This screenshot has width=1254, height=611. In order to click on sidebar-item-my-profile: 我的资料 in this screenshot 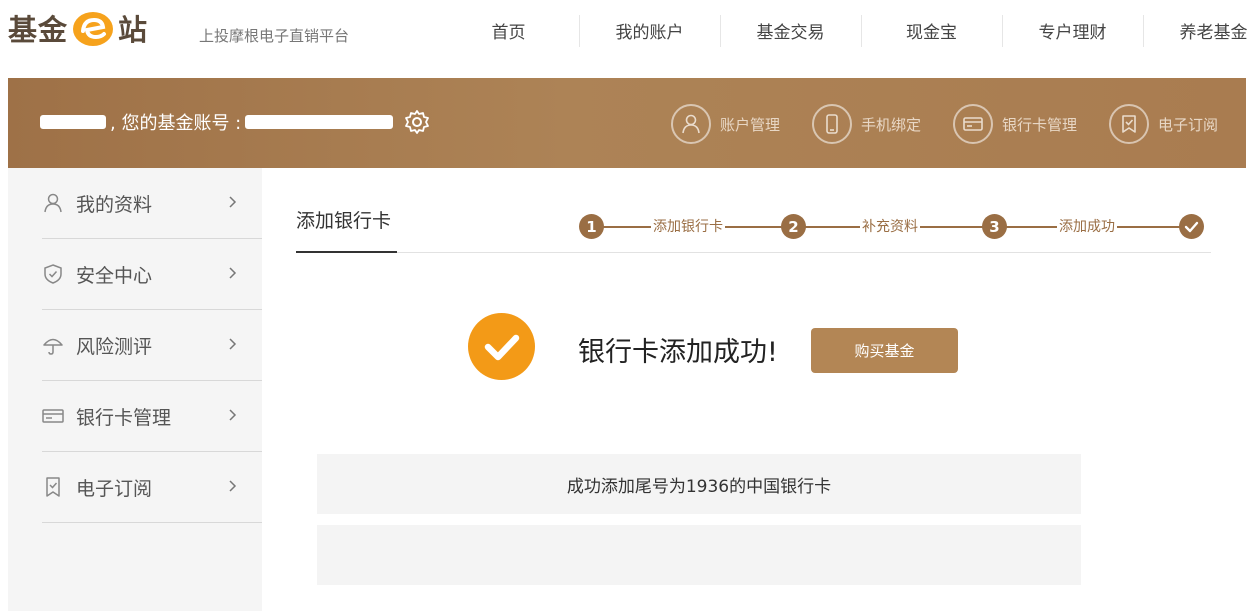, I will do `click(152, 203)`.